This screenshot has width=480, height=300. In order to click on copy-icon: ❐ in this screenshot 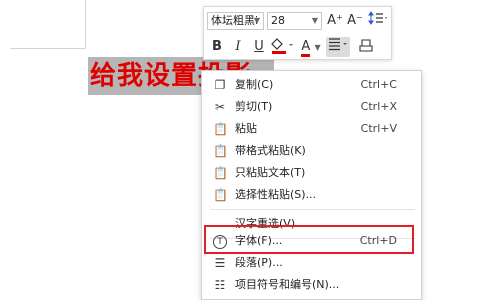, I will do `click(220, 85)`.